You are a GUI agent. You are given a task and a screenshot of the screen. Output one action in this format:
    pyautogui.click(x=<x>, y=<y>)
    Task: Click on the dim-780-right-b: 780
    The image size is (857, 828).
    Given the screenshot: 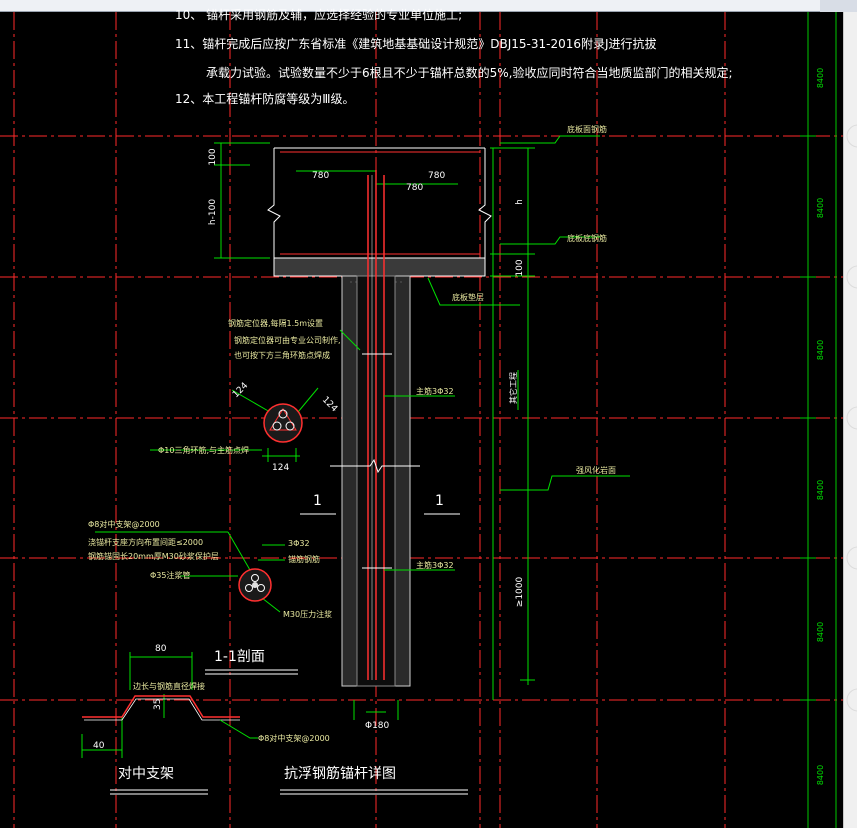 What is the action you would take?
    pyautogui.click(x=414, y=188)
    